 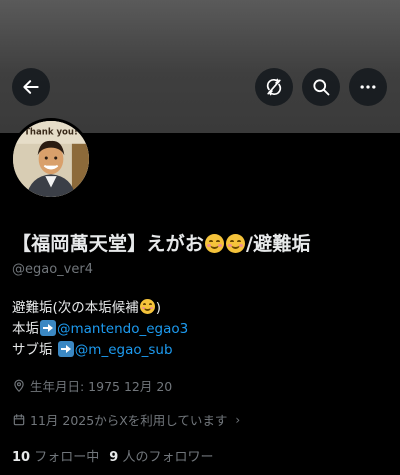 What do you see at coordinates (122, 329) in the screenshot?
I see `main-account-link: @mantendo_egao3` at bounding box center [122, 329].